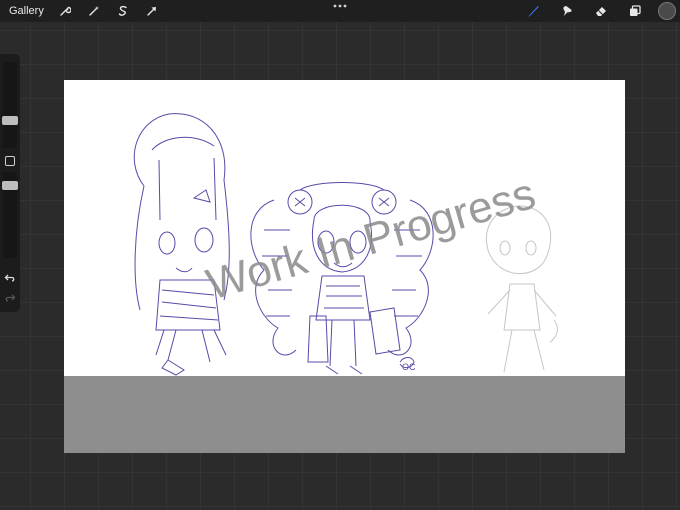  I want to click on wrench-icon, so click(65, 11).